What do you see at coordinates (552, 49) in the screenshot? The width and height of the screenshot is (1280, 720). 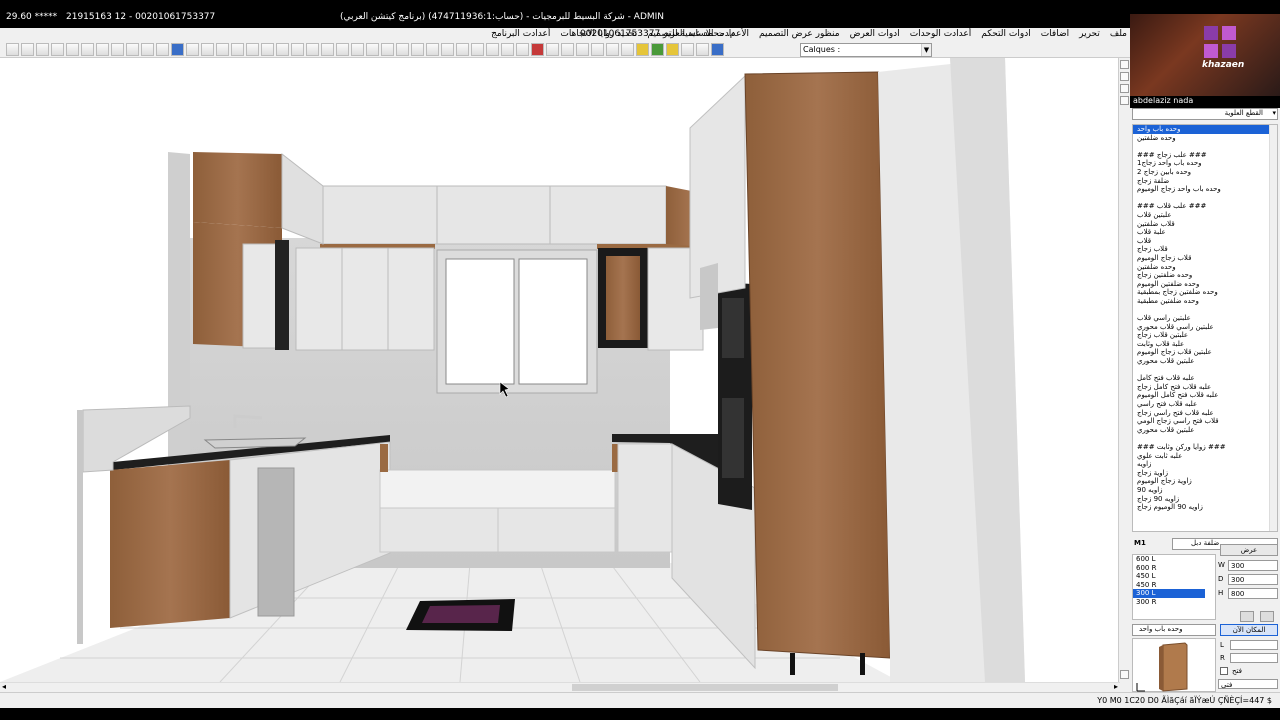 I see `door-icon` at bounding box center [552, 49].